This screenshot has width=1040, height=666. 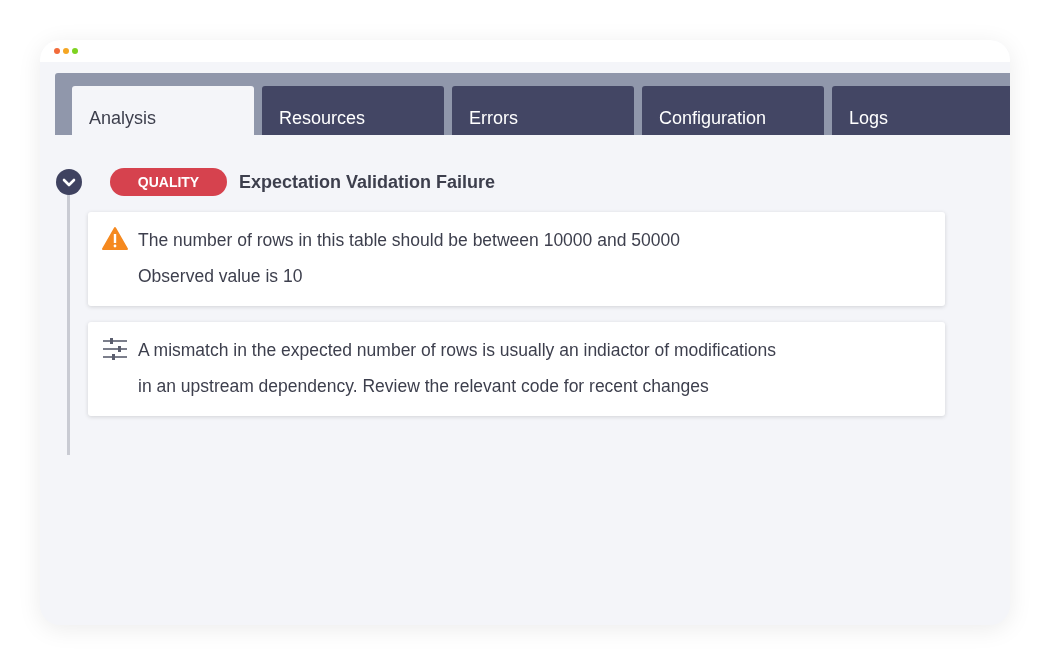 What do you see at coordinates (69, 182) in the screenshot?
I see `chevron-toggle-icon` at bounding box center [69, 182].